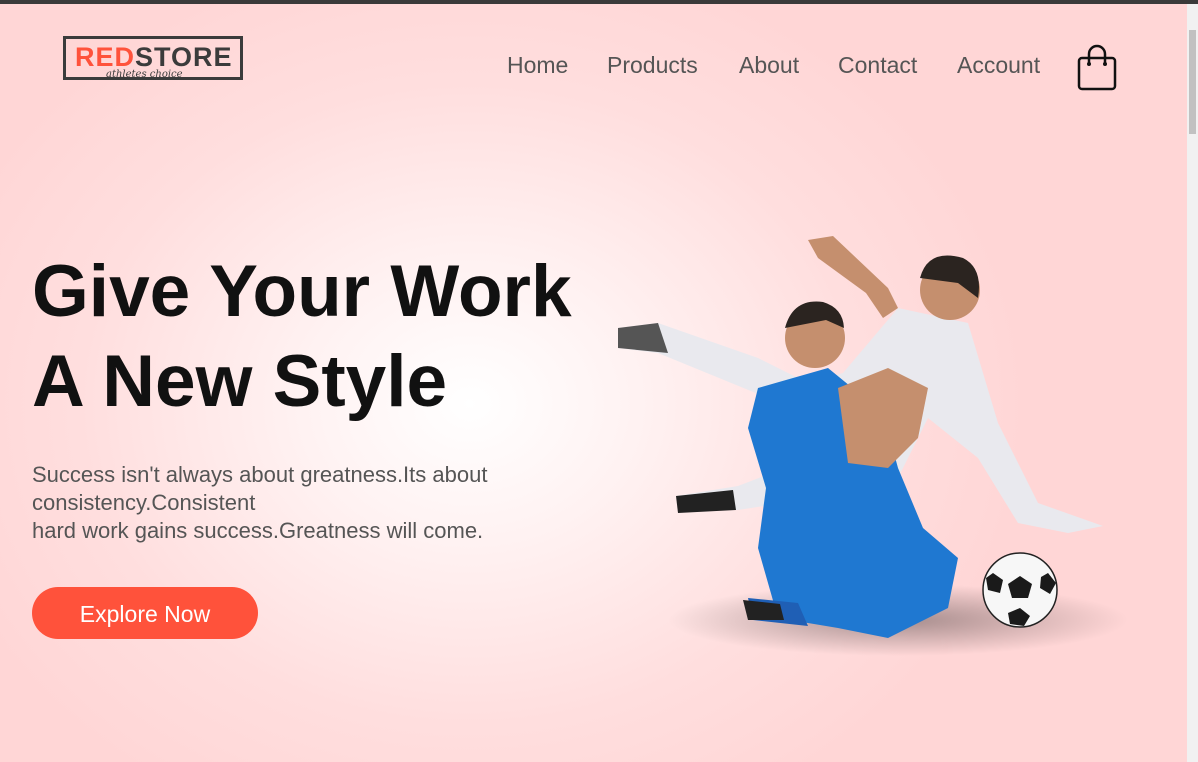 The image size is (1198, 762). Describe the element at coordinates (105, 57) in the screenshot. I see `logo-word-red: RED` at that location.